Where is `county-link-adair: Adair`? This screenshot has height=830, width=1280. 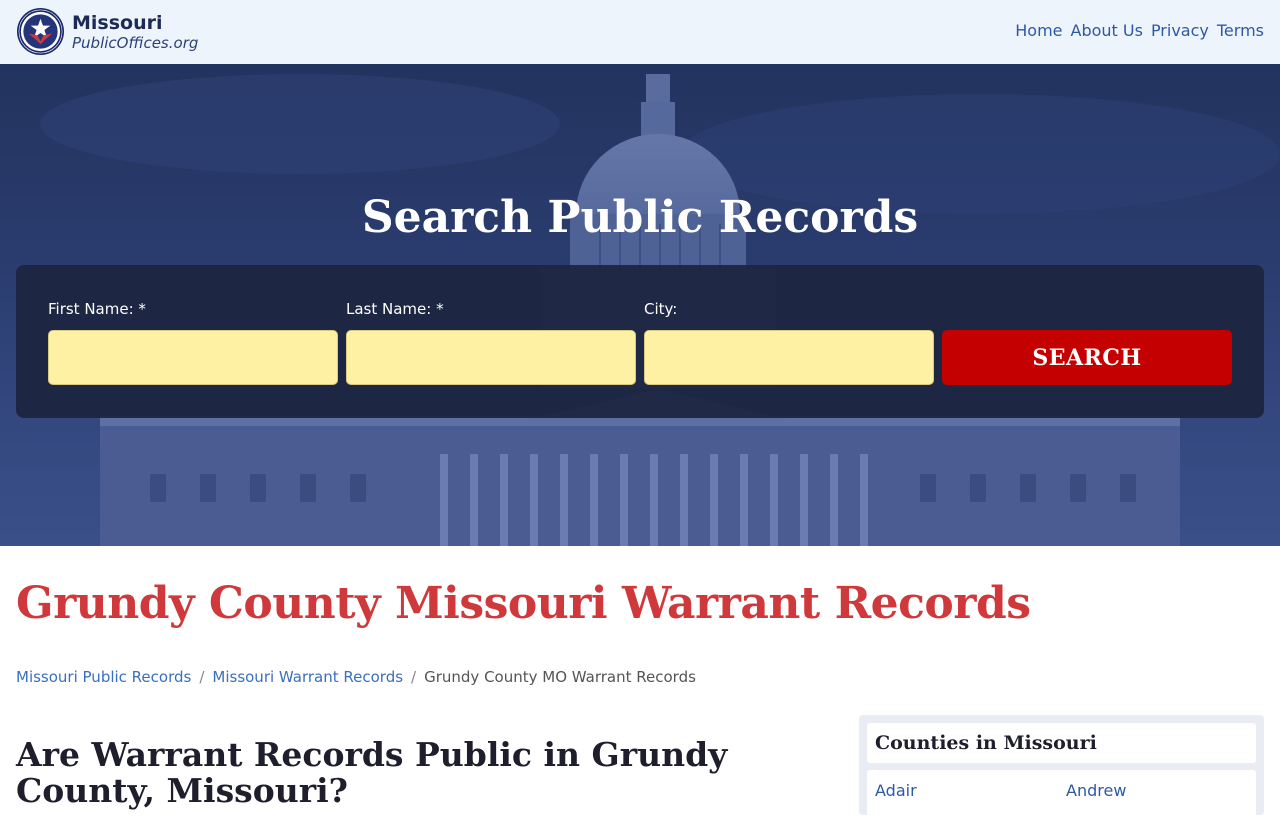 county-link-adair: Adair is located at coordinates (896, 790).